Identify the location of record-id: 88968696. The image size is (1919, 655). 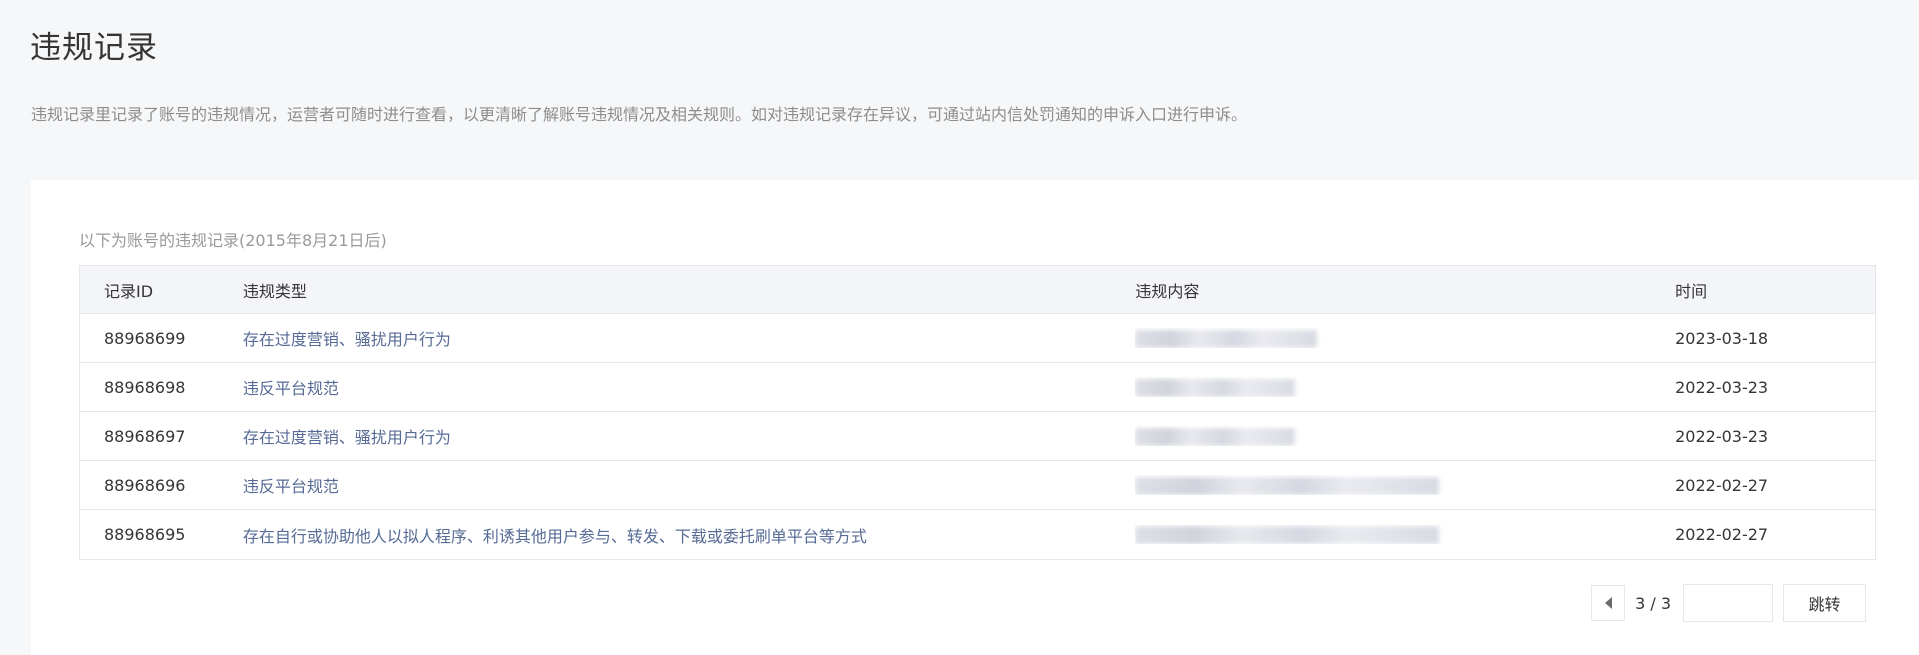
(145, 485).